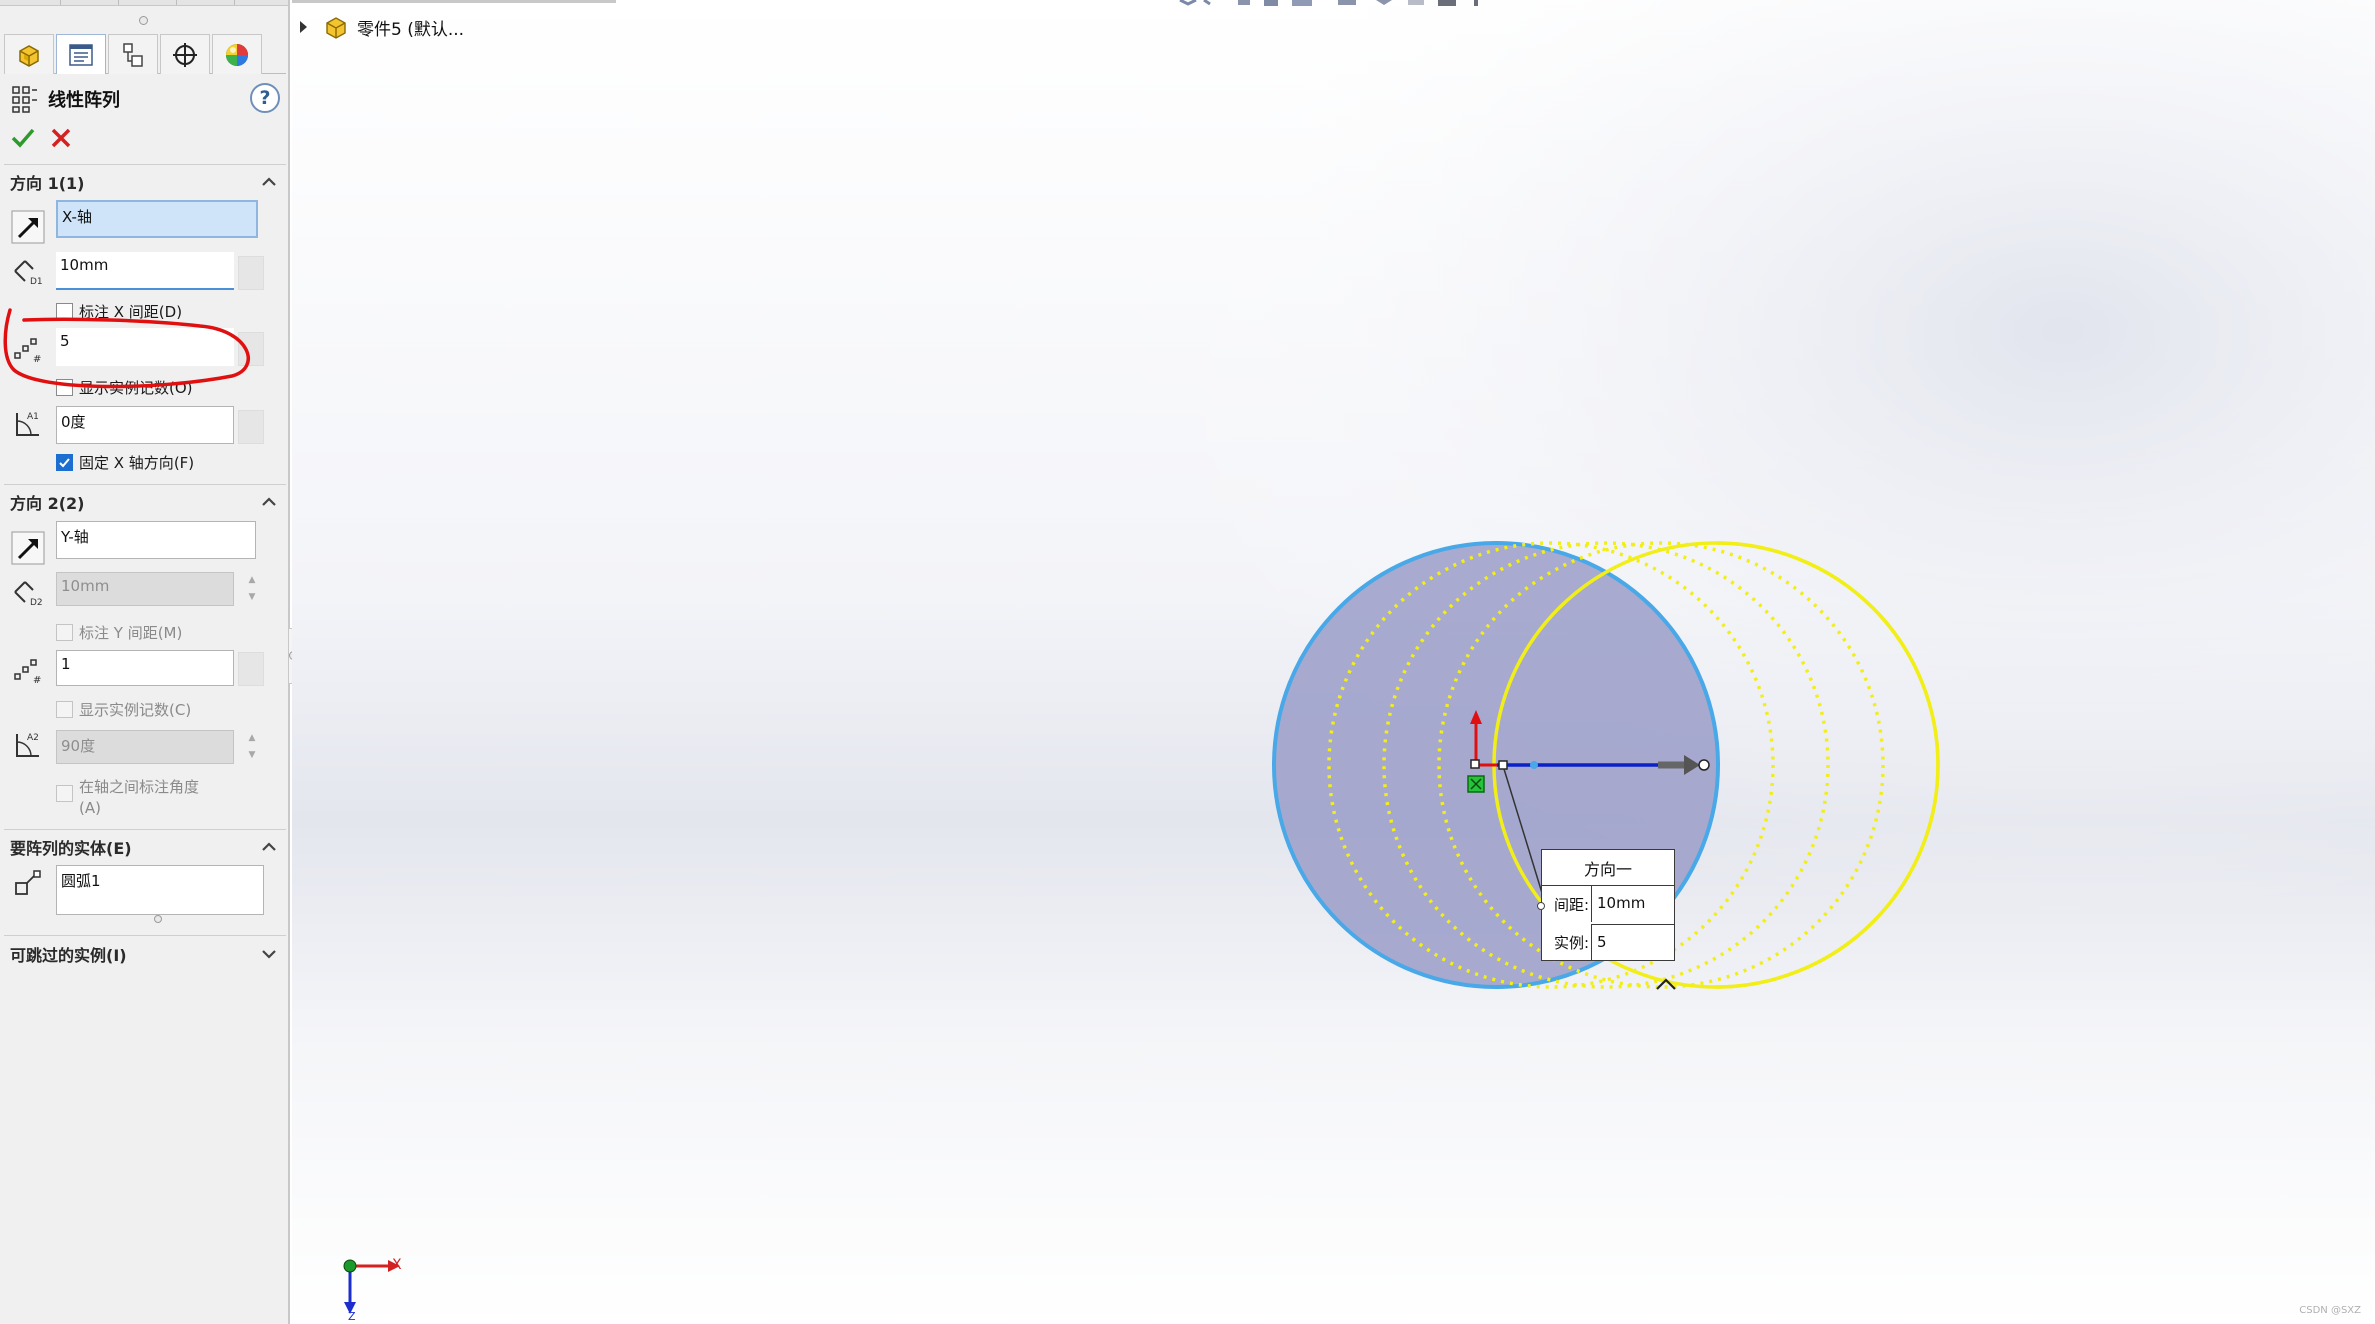 Image resolution: width=2375 pixels, height=1324 pixels. I want to click on direction2-spacing-input: 10mm, so click(145, 589).